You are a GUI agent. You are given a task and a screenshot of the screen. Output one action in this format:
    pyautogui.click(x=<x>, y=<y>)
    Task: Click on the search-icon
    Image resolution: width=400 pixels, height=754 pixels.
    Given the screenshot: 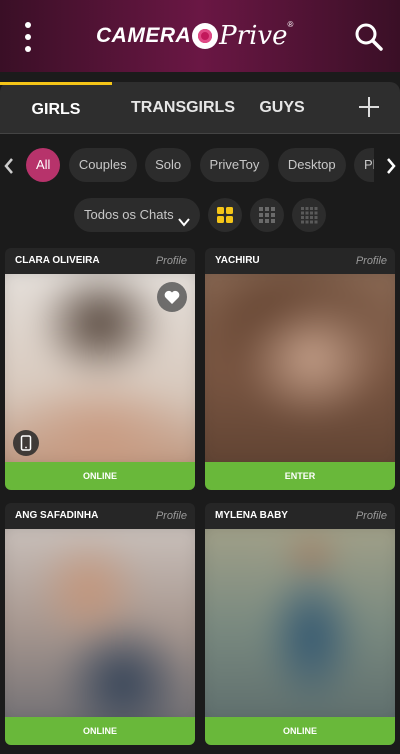 What is the action you would take?
    pyautogui.click(x=369, y=37)
    